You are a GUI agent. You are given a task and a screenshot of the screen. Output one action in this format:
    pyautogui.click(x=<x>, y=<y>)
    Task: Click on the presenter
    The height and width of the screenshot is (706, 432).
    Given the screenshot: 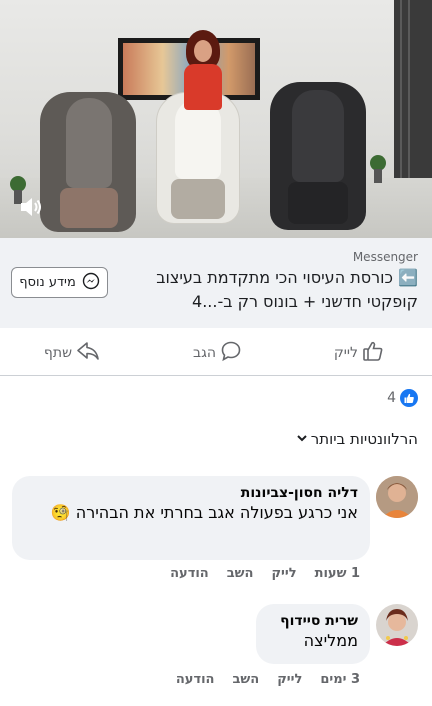 What is the action you would take?
    pyautogui.click(x=203, y=70)
    